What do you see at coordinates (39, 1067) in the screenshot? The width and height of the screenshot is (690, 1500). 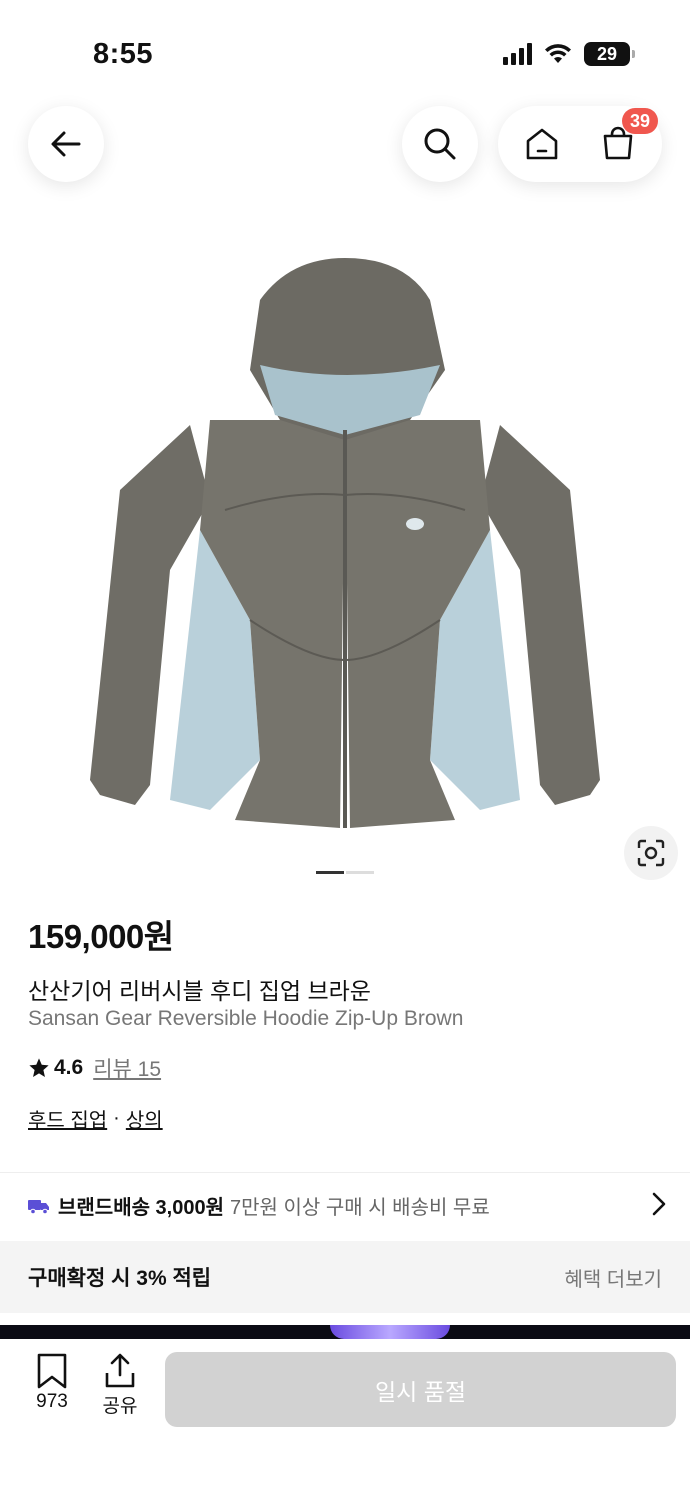 I see `star-icon` at bounding box center [39, 1067].